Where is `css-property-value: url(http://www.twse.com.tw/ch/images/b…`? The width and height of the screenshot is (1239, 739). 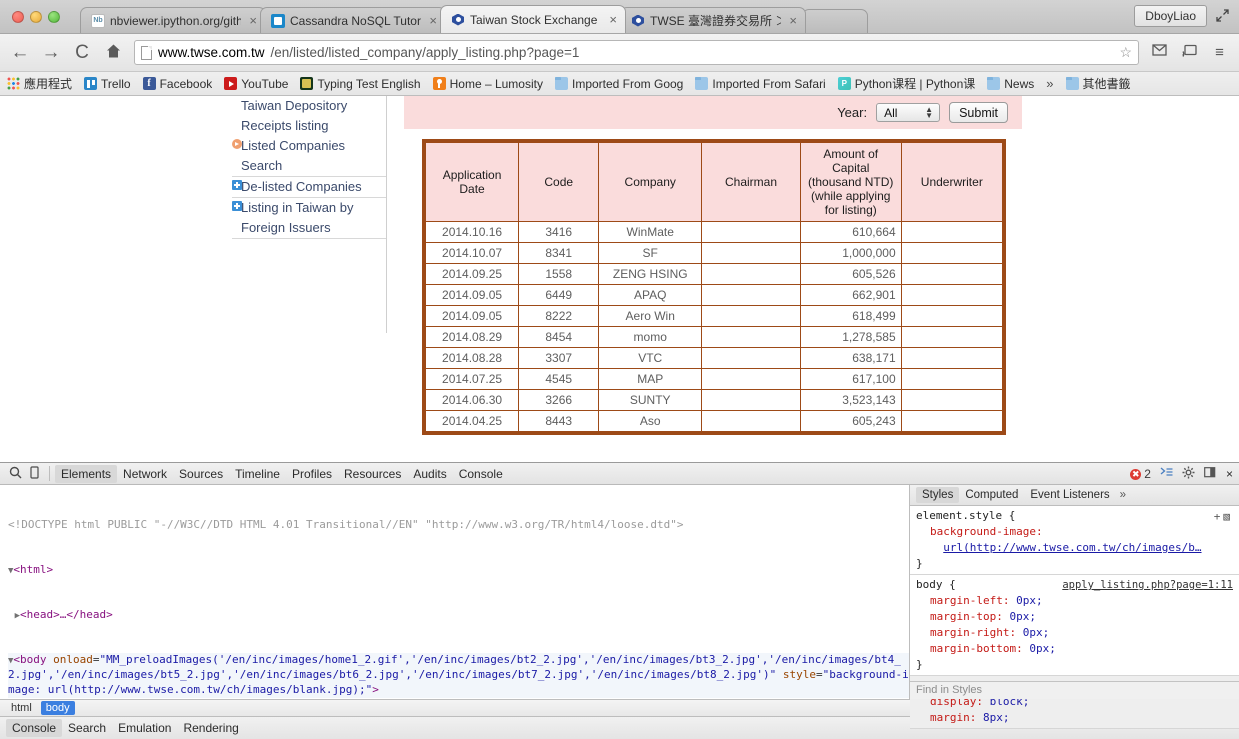
css-property-value: url(http://www.twse.com.tw/ch/images/b… is located at coordinates (1072, 547).